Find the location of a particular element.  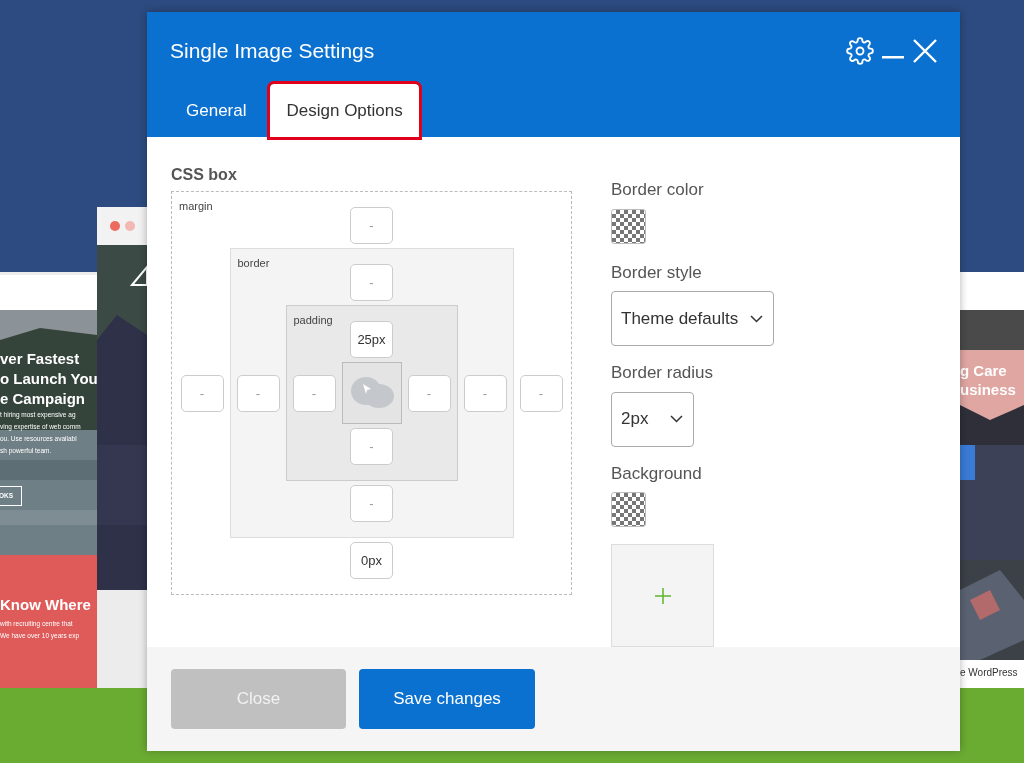

layer-label: margin is located at coordinates (196, 206).